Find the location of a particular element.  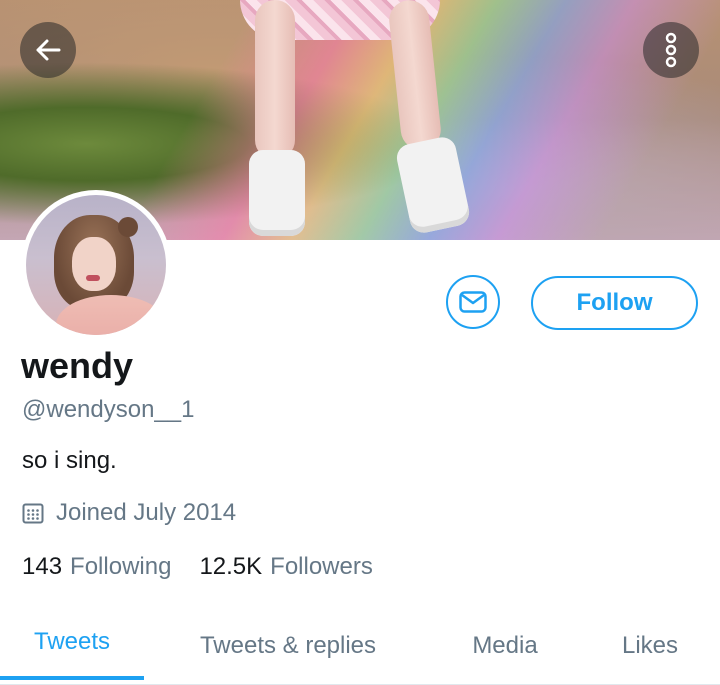

profile-tabs: Tweets Tweets & replies Media Likes is located at coordinates (360, 647).